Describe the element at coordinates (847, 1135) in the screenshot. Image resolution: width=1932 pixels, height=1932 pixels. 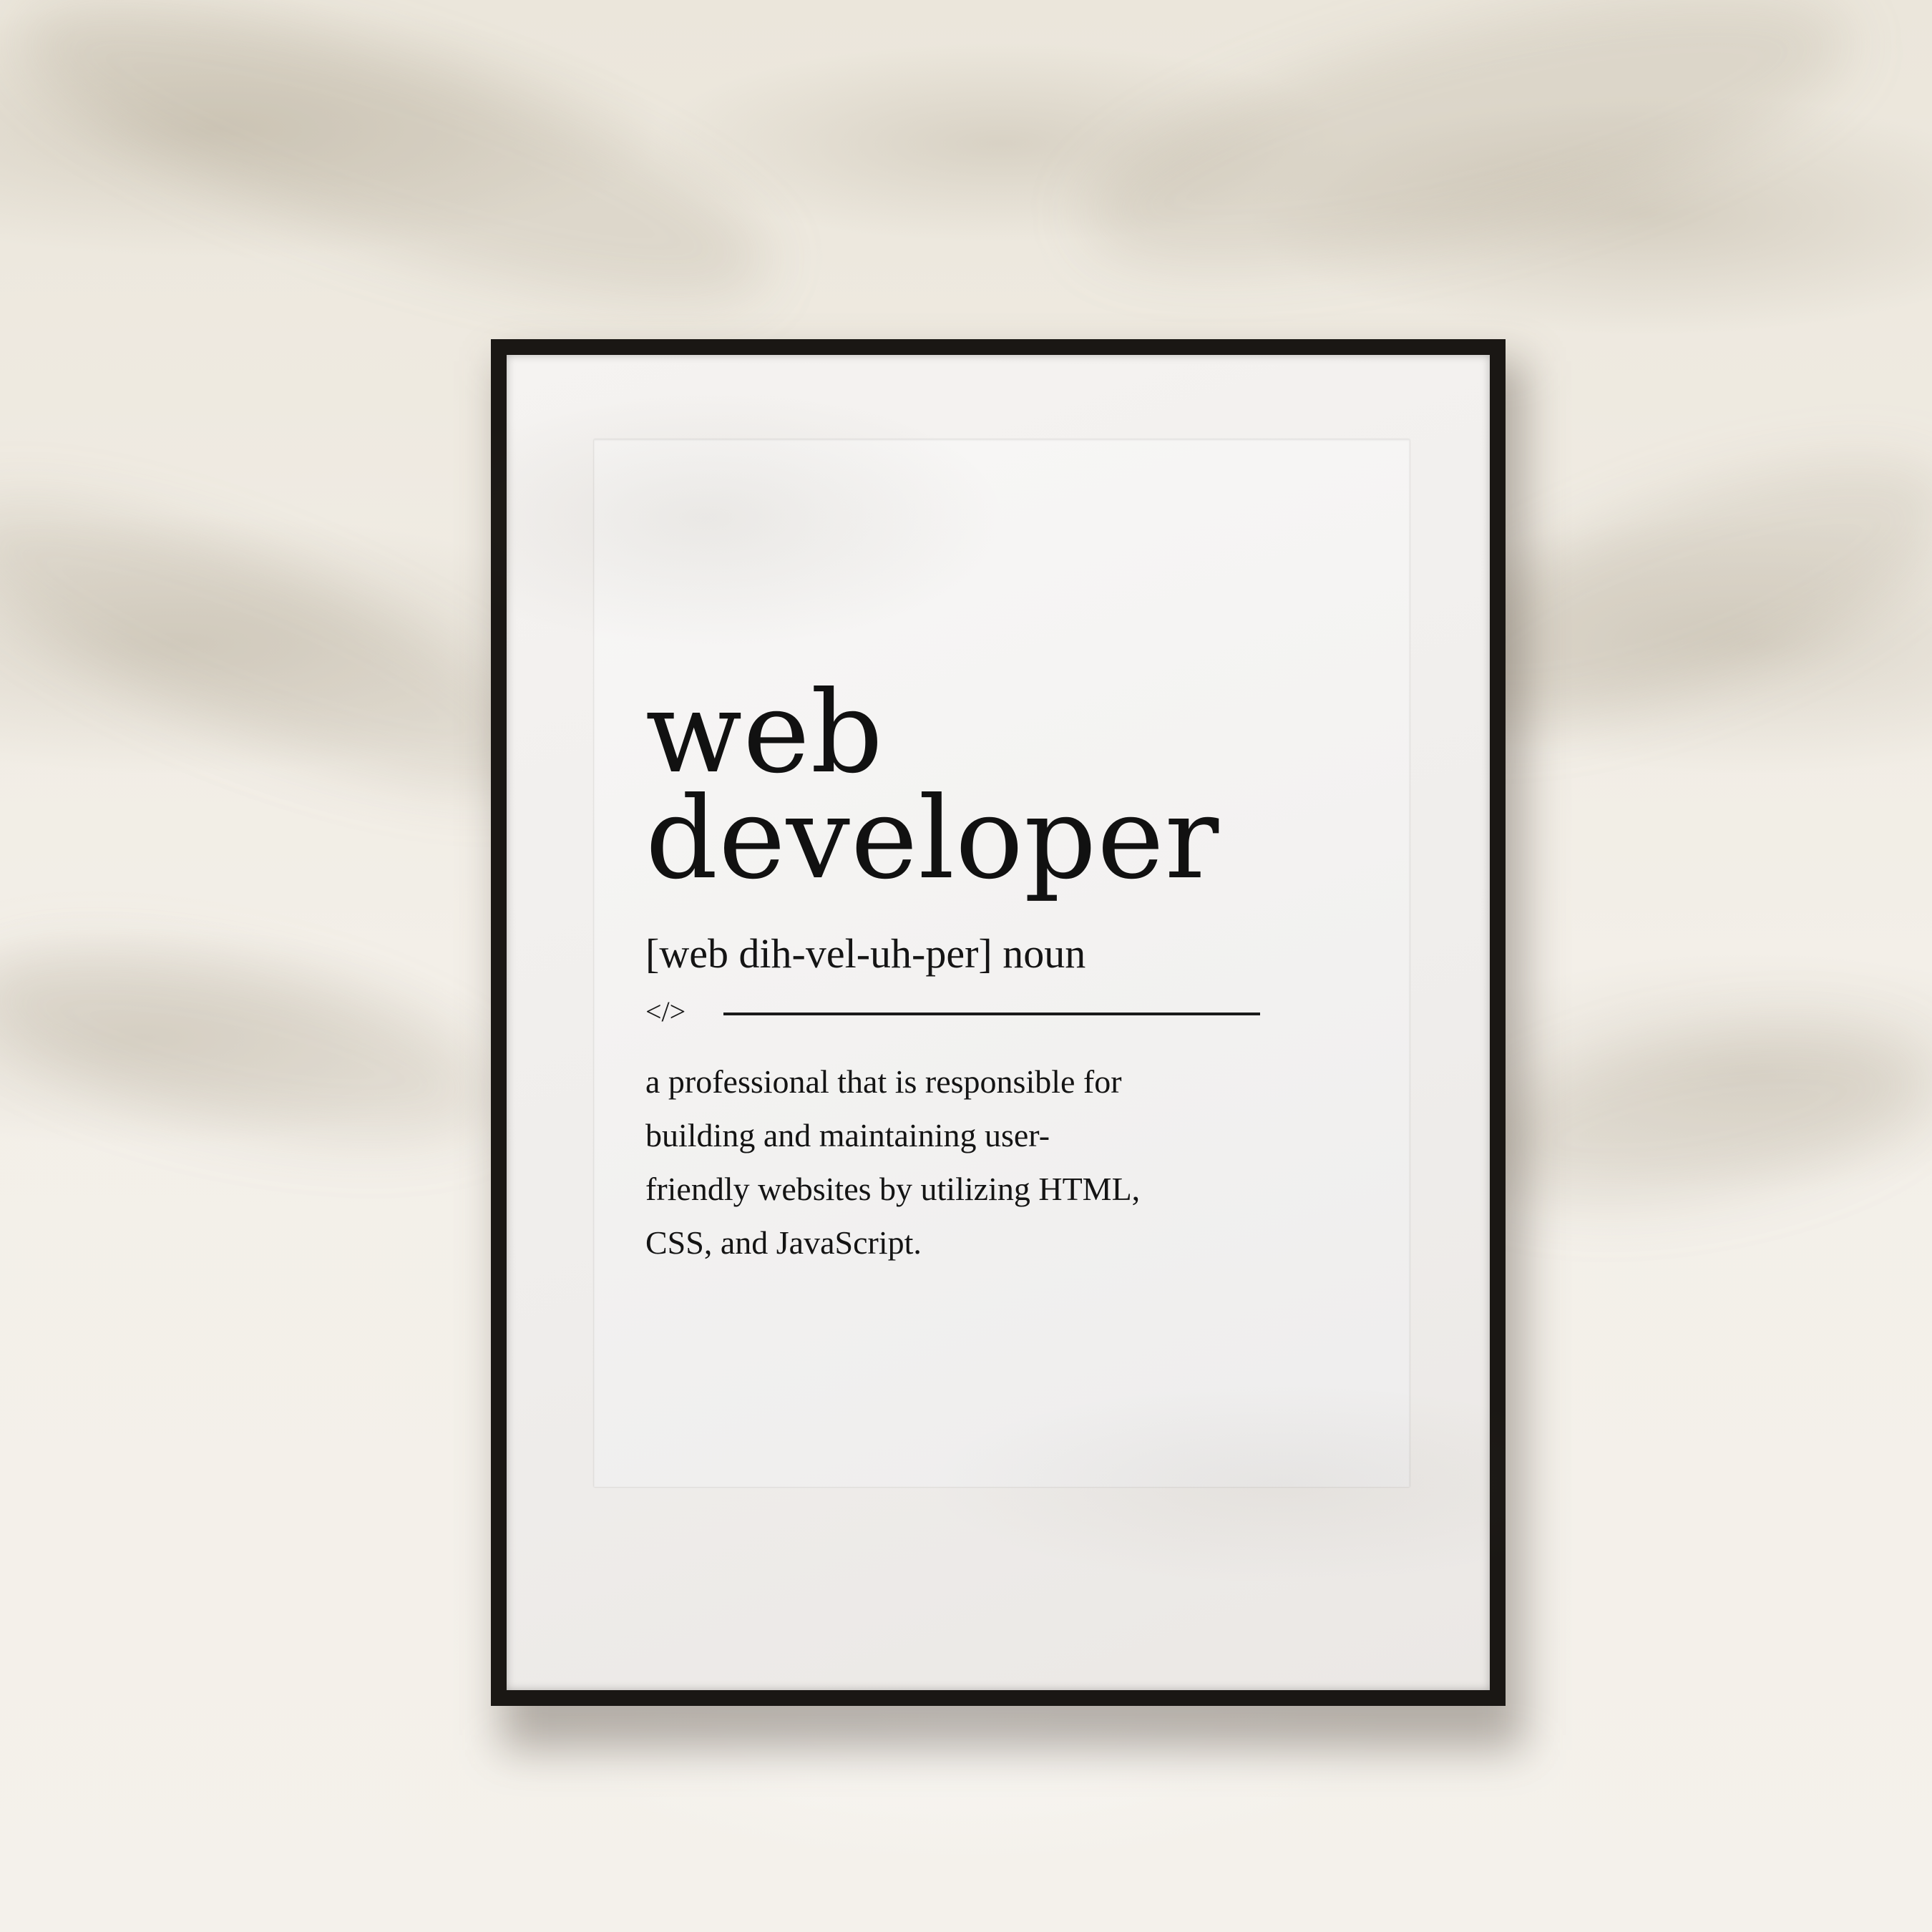
I see `definition-line: building and maintaining user-` at that location.